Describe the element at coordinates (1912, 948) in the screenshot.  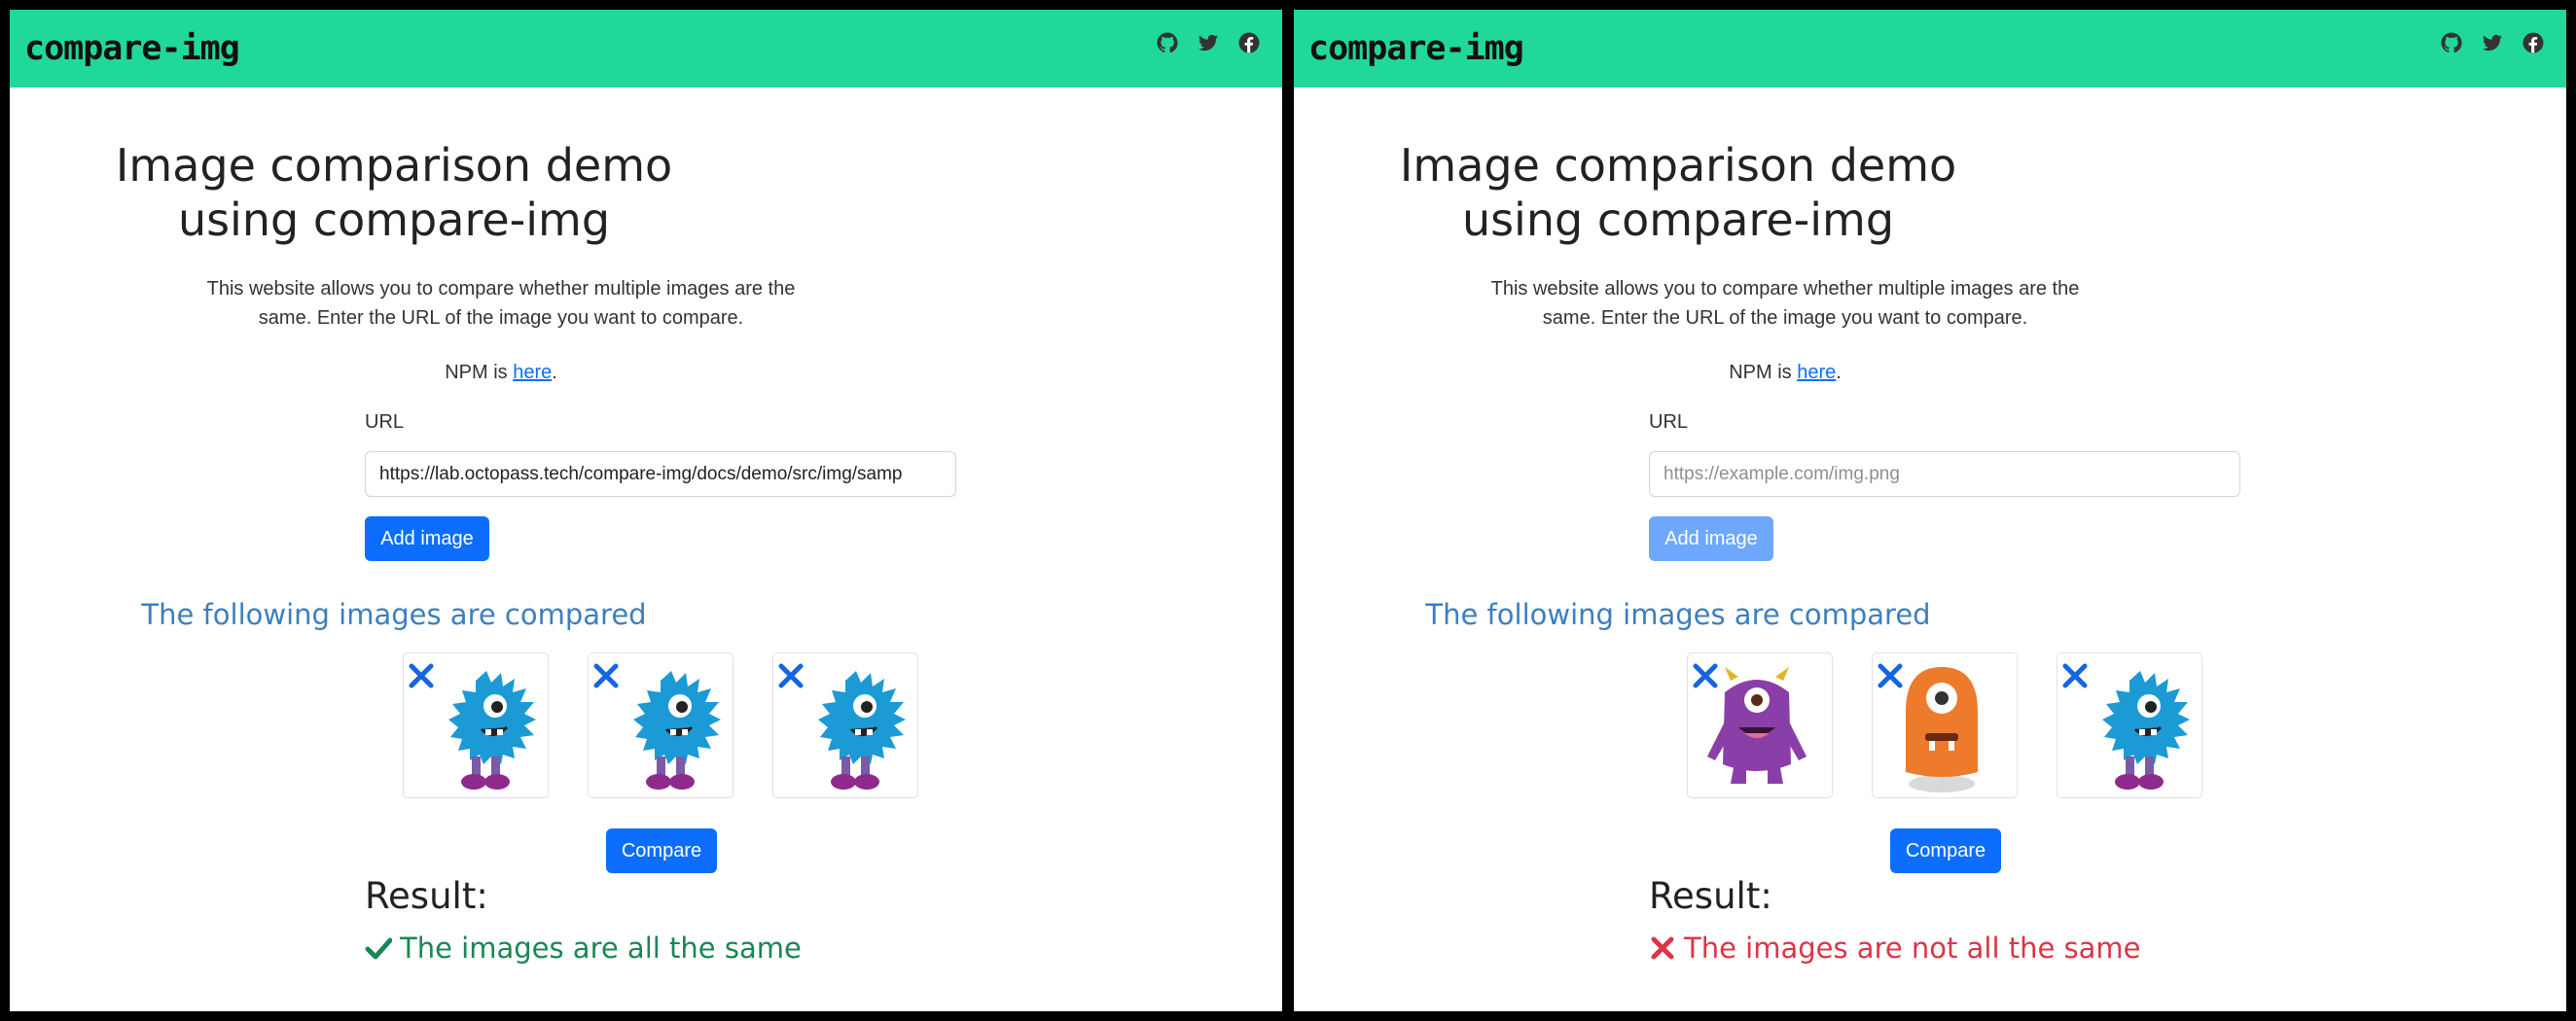
I see `result-text: The images are not all the same` at that location.